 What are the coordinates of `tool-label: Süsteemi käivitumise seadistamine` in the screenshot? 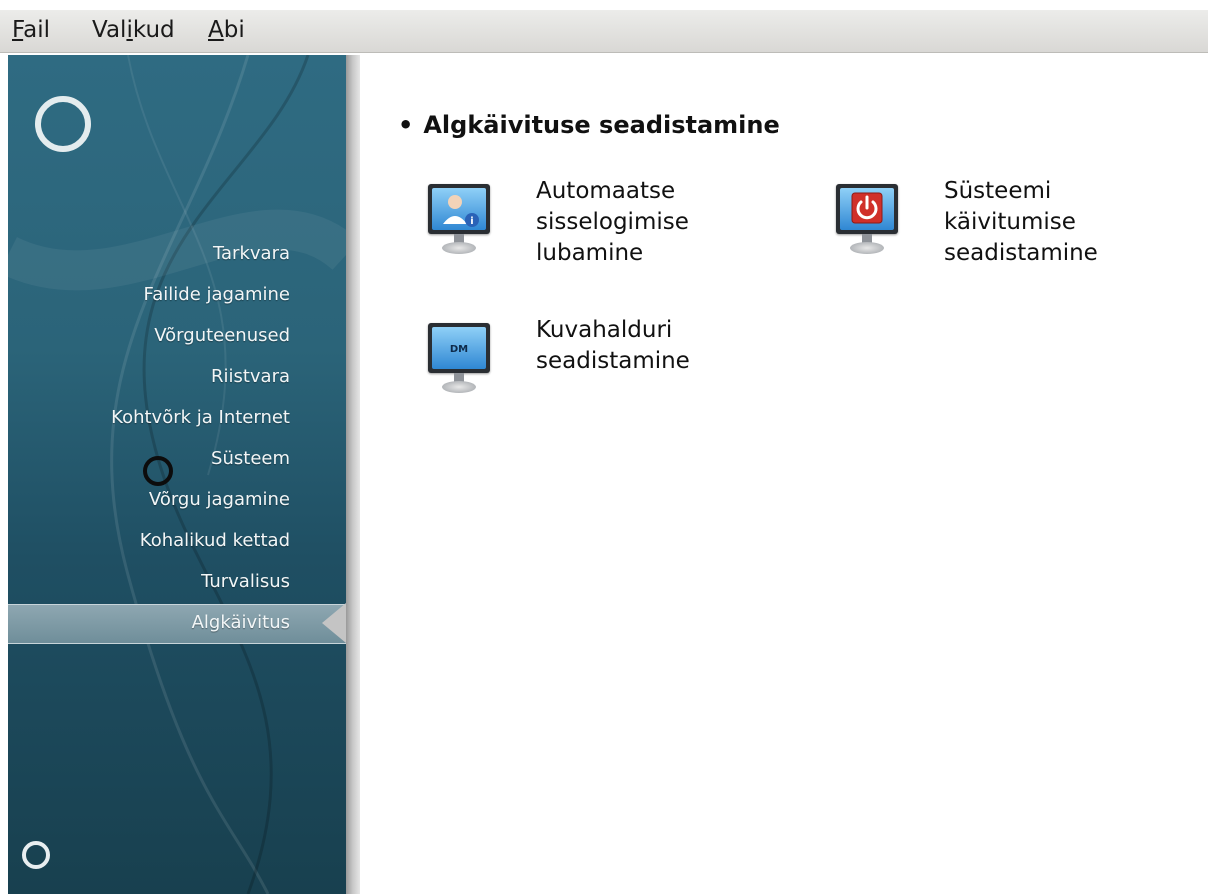 It's located at (1021, 222).